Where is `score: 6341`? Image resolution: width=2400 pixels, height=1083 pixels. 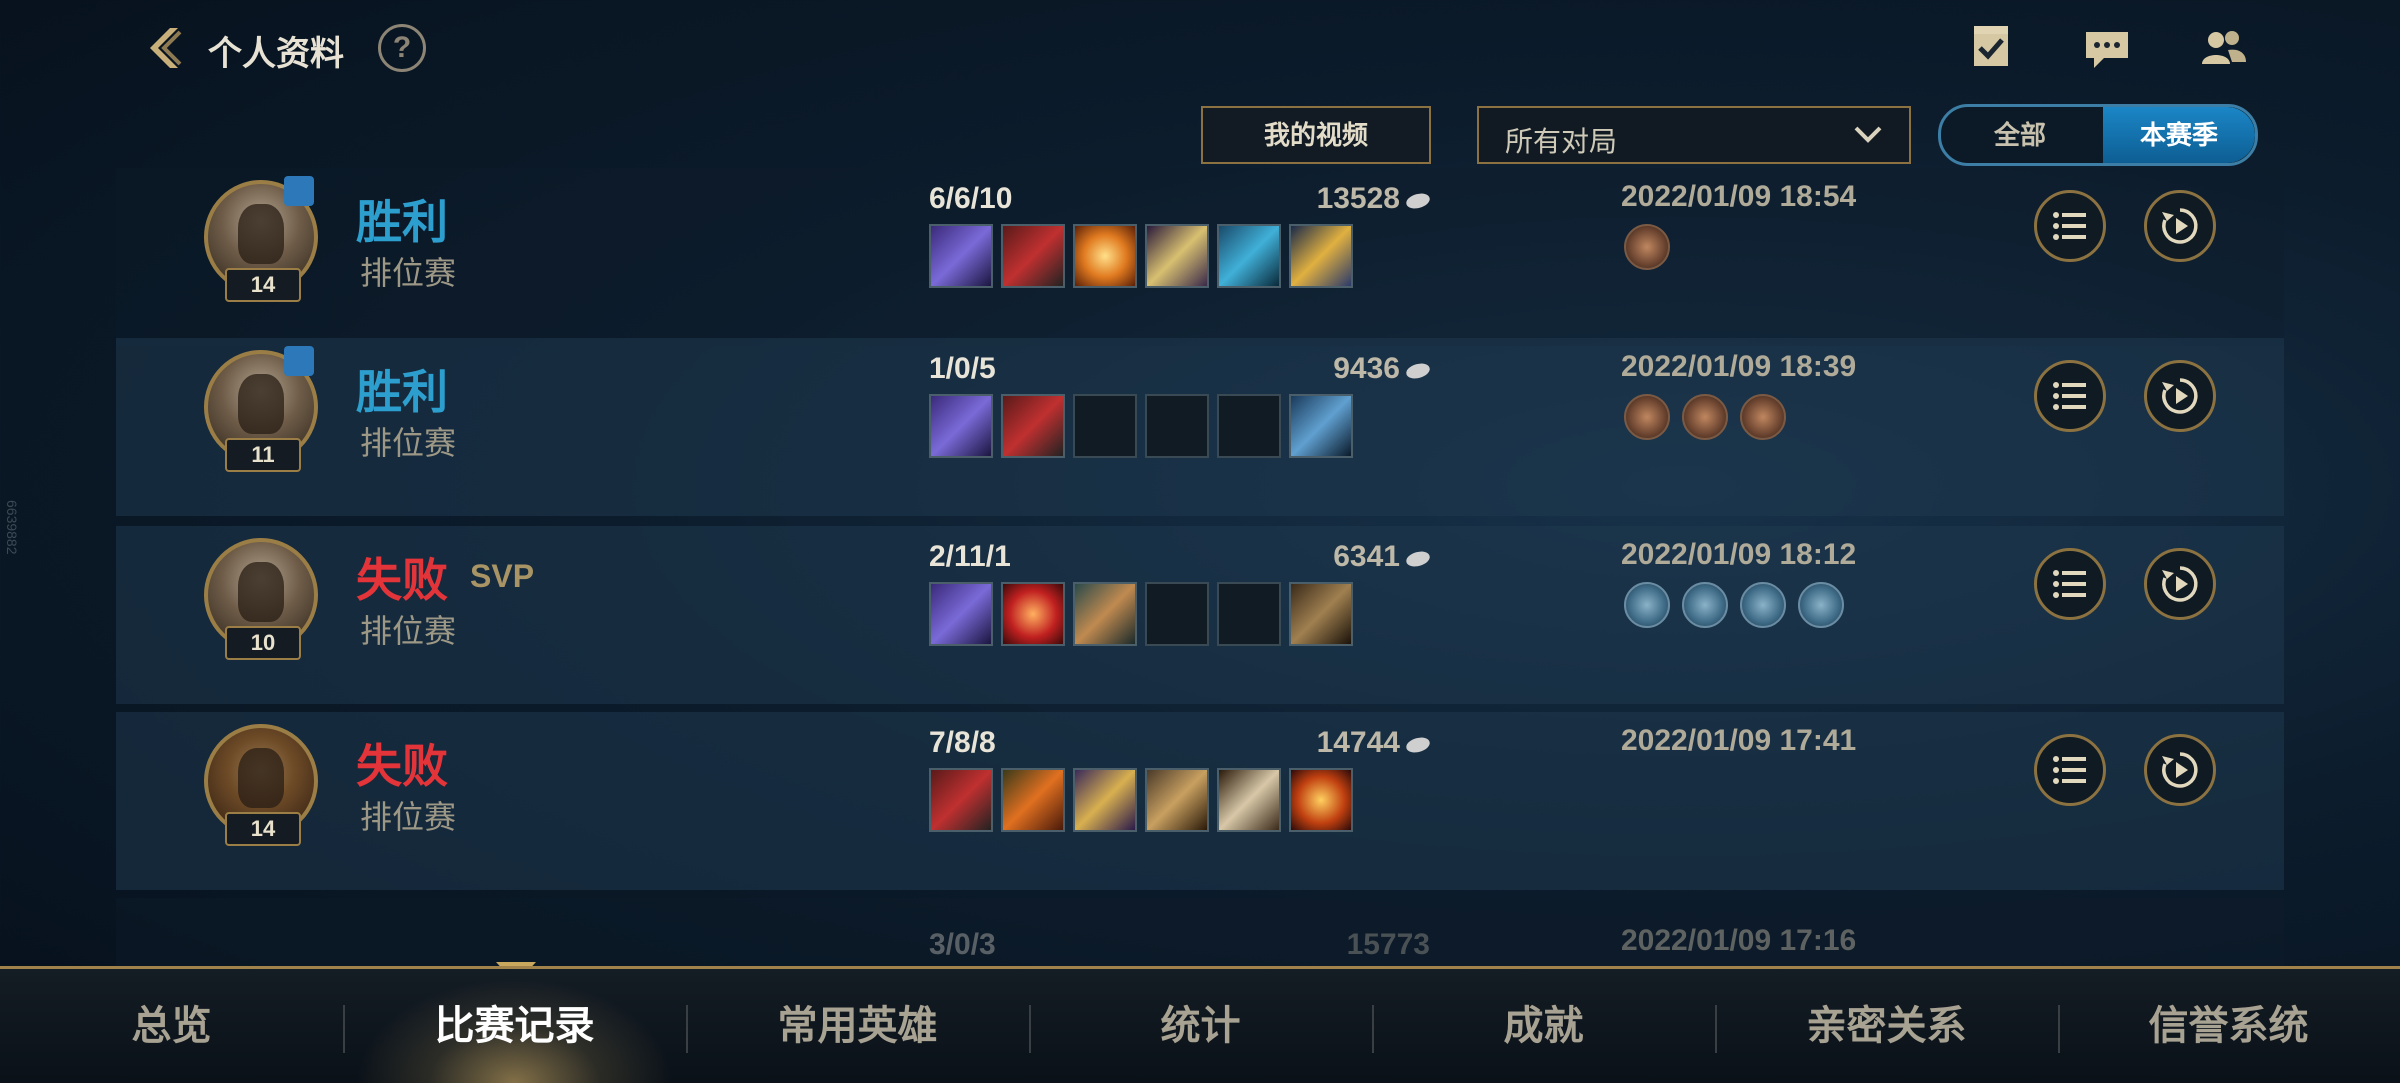
score: 6341 is located at coordinates (1326, 557).